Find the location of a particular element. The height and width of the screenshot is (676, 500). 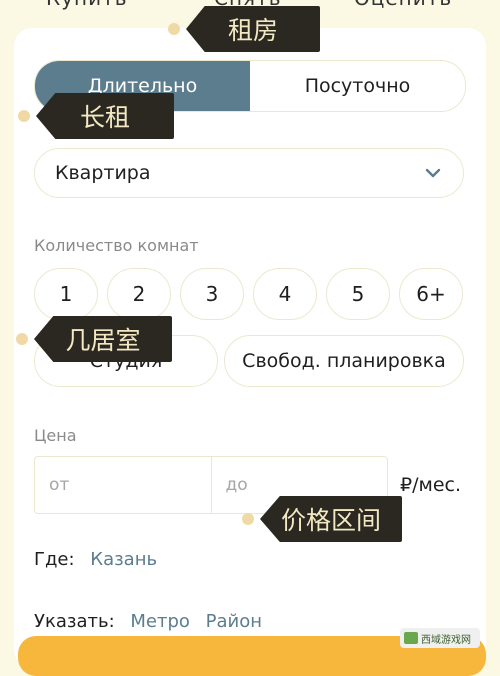

specify-district-link: Район is located at coordinates (234, 621).